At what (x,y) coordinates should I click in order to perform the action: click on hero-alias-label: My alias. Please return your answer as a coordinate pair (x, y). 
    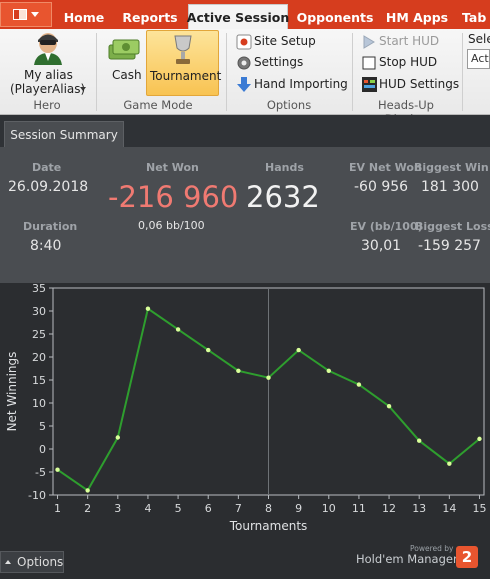
    Looking at the image, I should click on (48, 75).